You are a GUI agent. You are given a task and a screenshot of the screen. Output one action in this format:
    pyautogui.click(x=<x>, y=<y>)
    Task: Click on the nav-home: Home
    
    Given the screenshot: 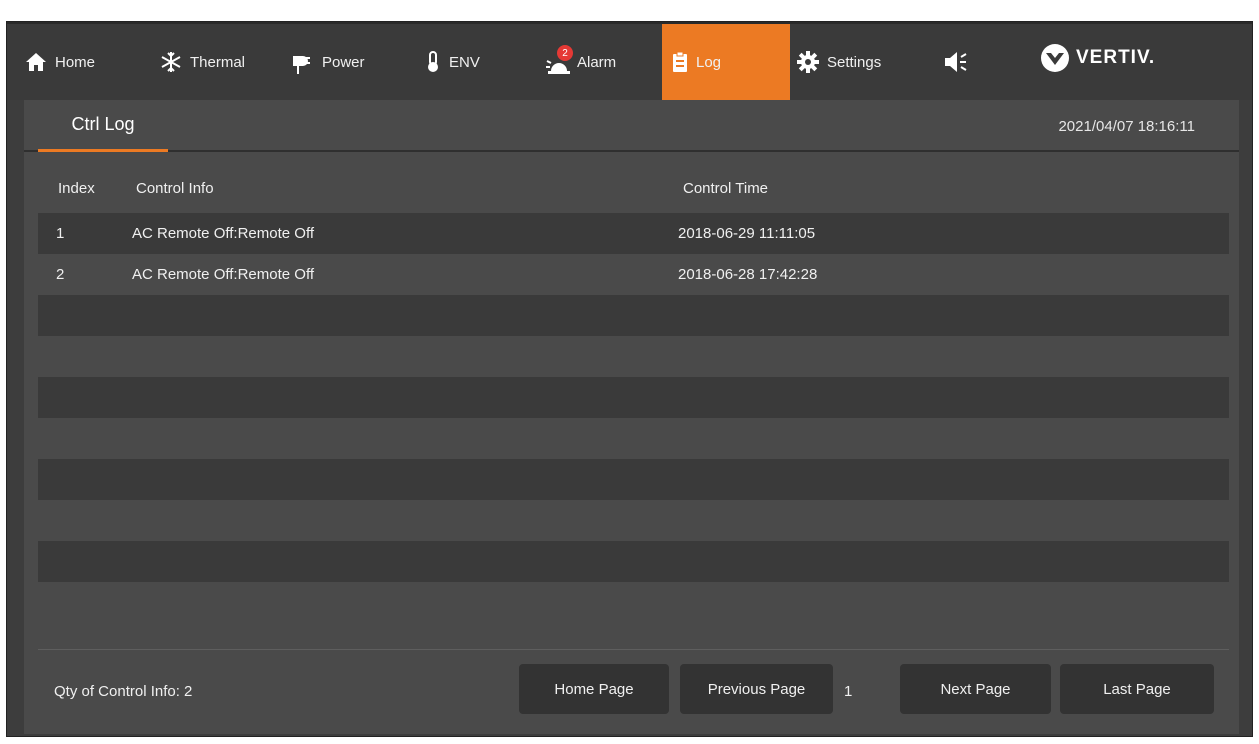 What is the action you would take?
    pyautogui.click(x=60, y=62)
    